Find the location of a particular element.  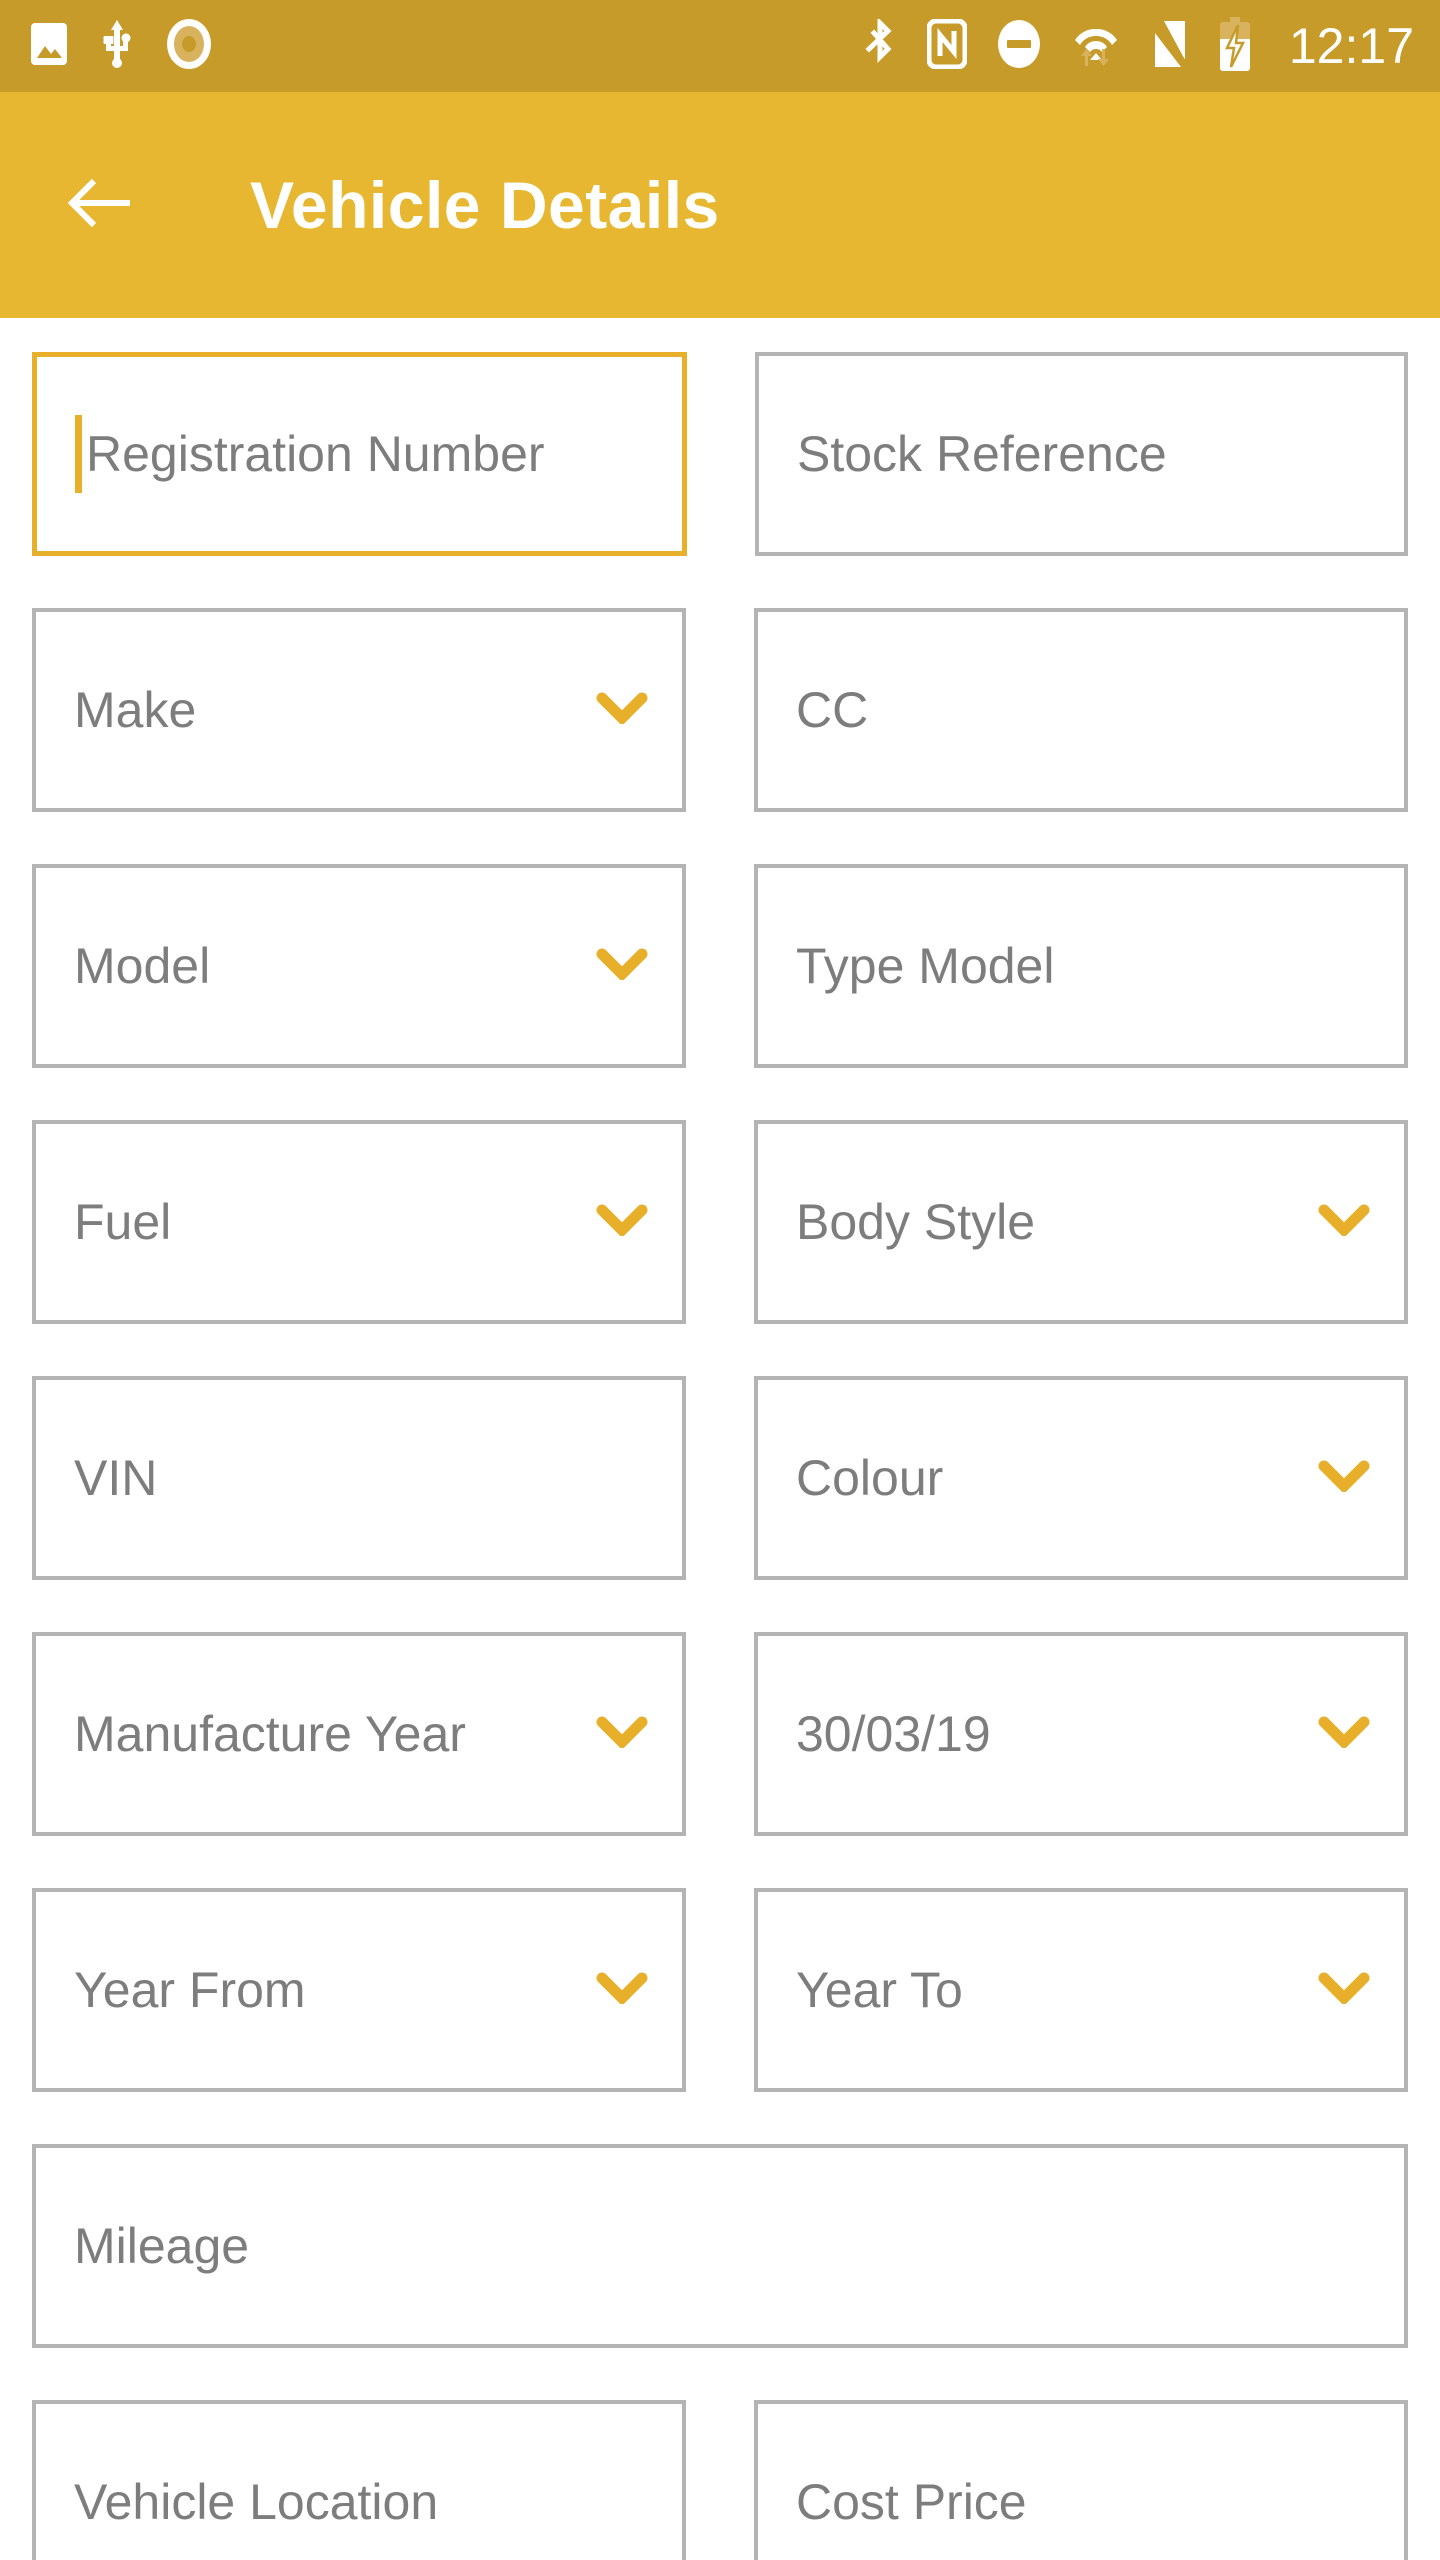

field-label: Stock Reference is located at coordinates (982, 454).